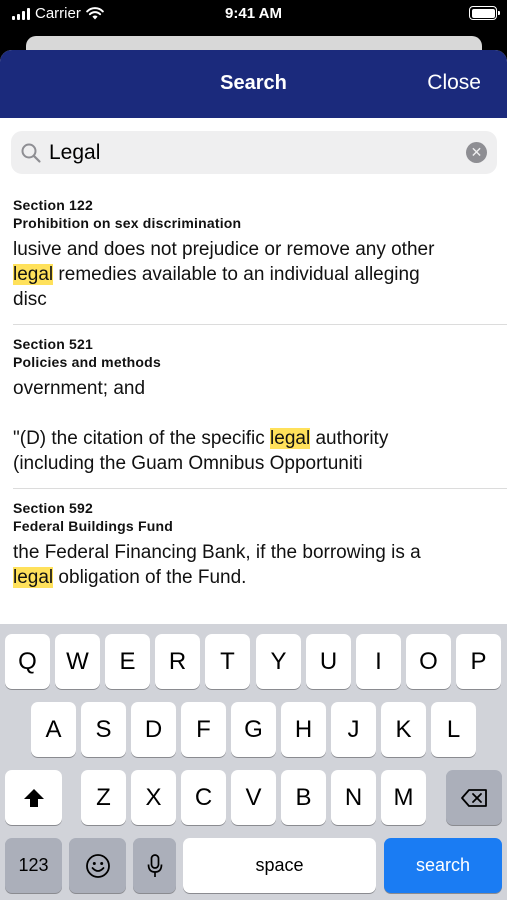 This screenshot has width=507, height=900. What do you see at coordinates (27, 661) in the screenshot?
I see `key-q: Q` at bounding box center [27, 661].